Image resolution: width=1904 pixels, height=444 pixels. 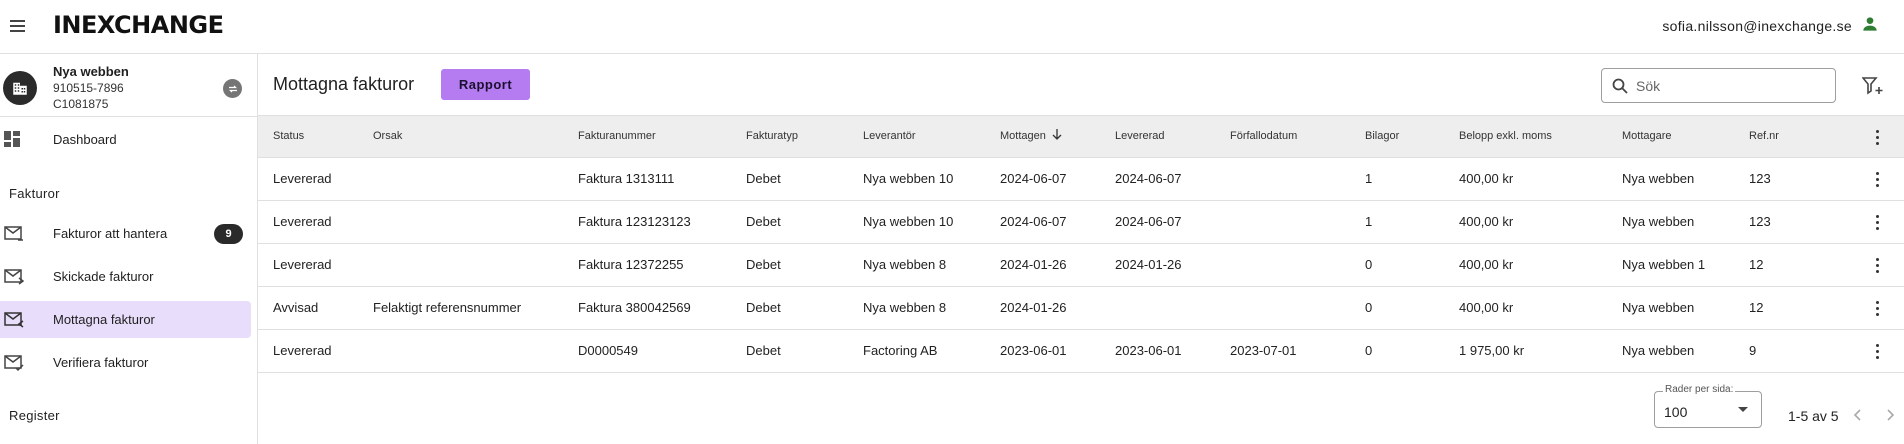 What do you see at coordinates (608, 350) in the screenshot?
I see `cell-fakturanummer: D0000549` at bounding box center [608, 350].